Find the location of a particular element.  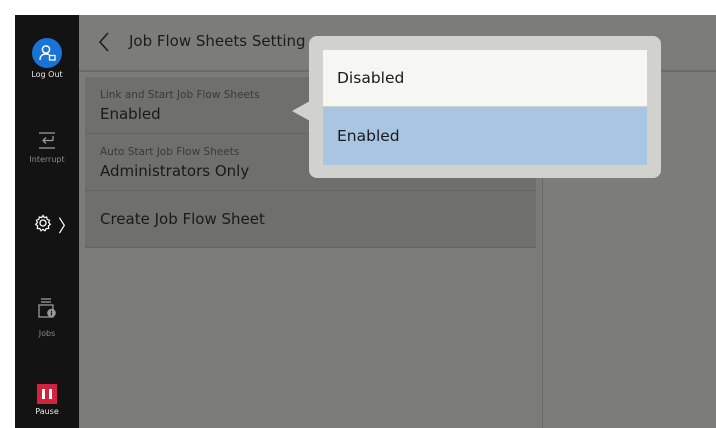

interrupt-button: Interrupt is located at coordinates (47, 148).